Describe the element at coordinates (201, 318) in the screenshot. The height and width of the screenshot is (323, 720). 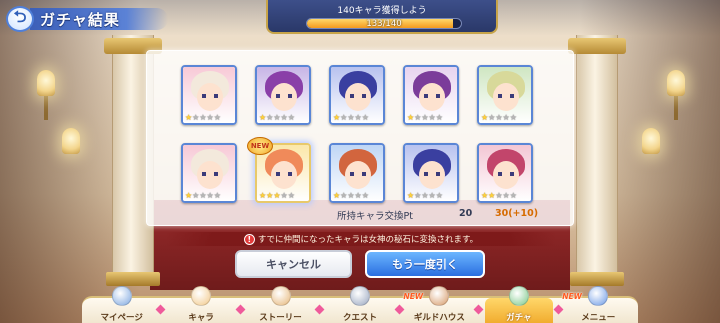
I see `nav-label: キャラ` at that location.